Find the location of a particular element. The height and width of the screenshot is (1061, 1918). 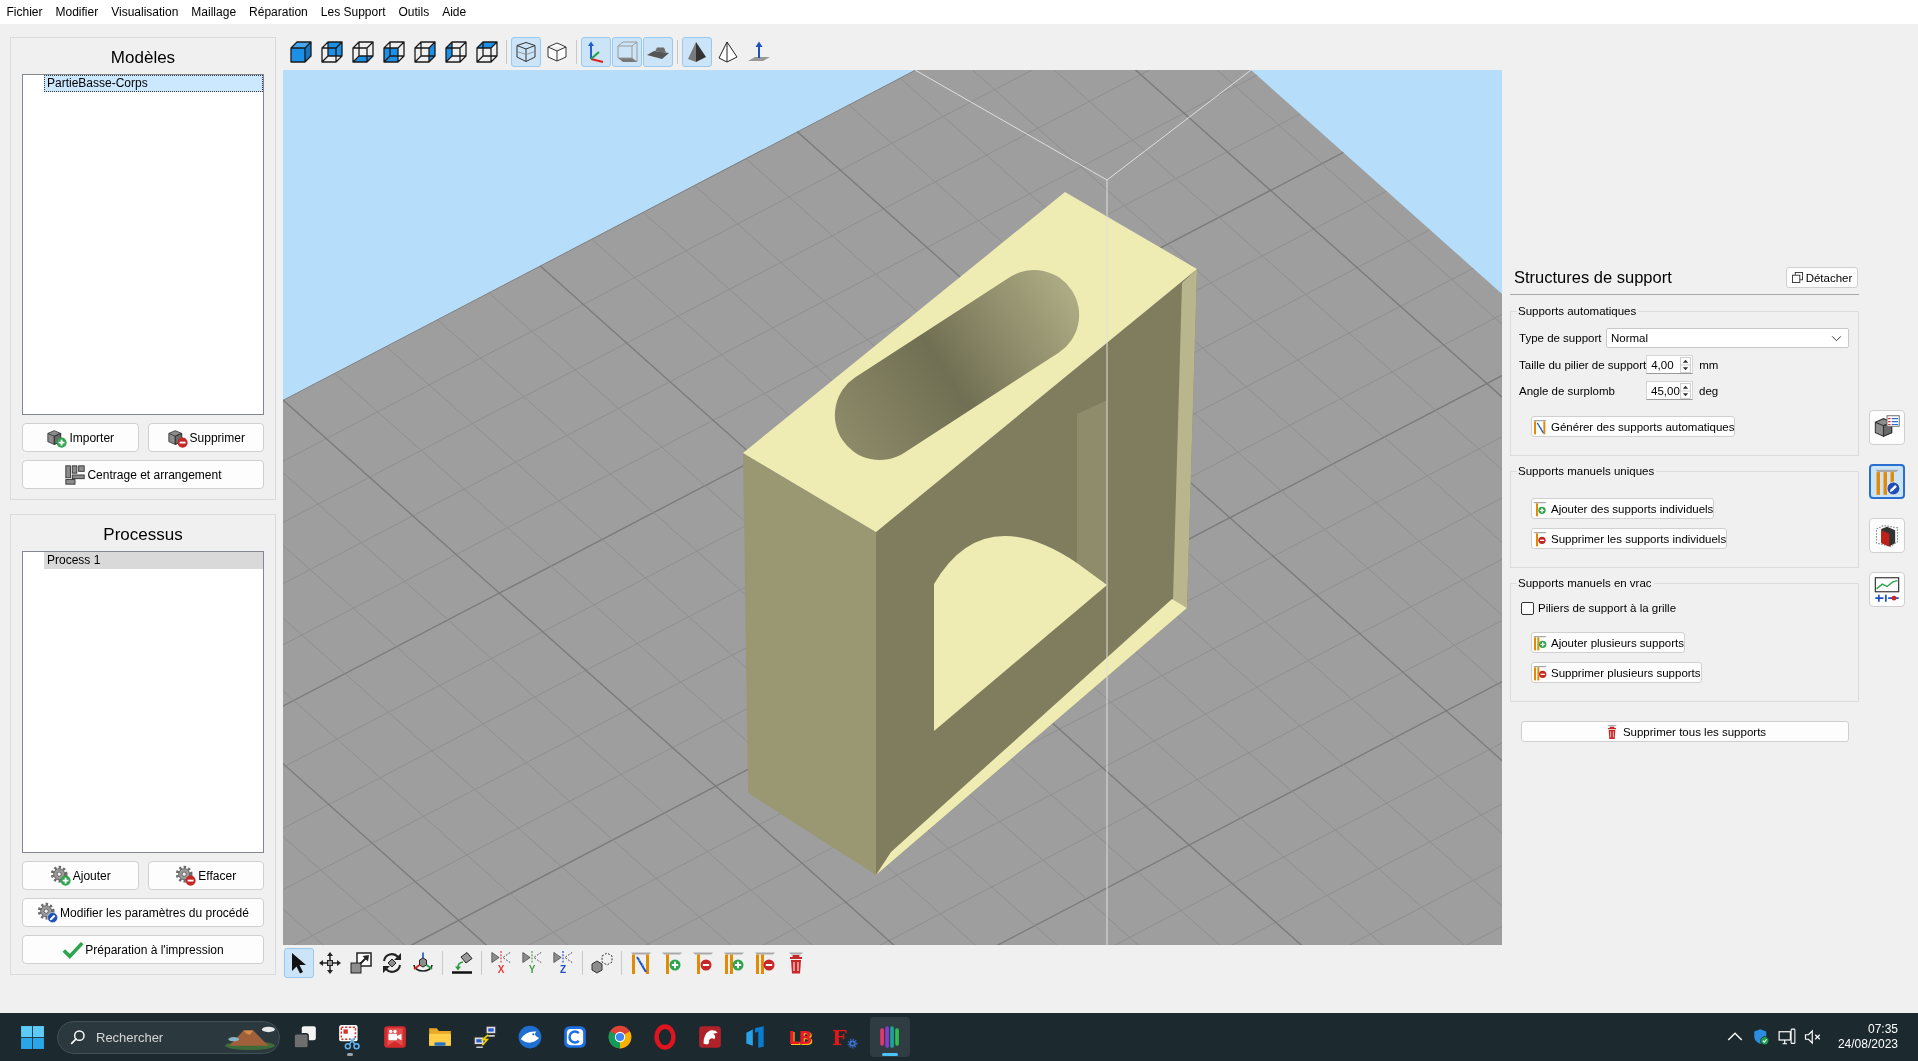

pillar-minus-icon is located at coordinates (703, 963).